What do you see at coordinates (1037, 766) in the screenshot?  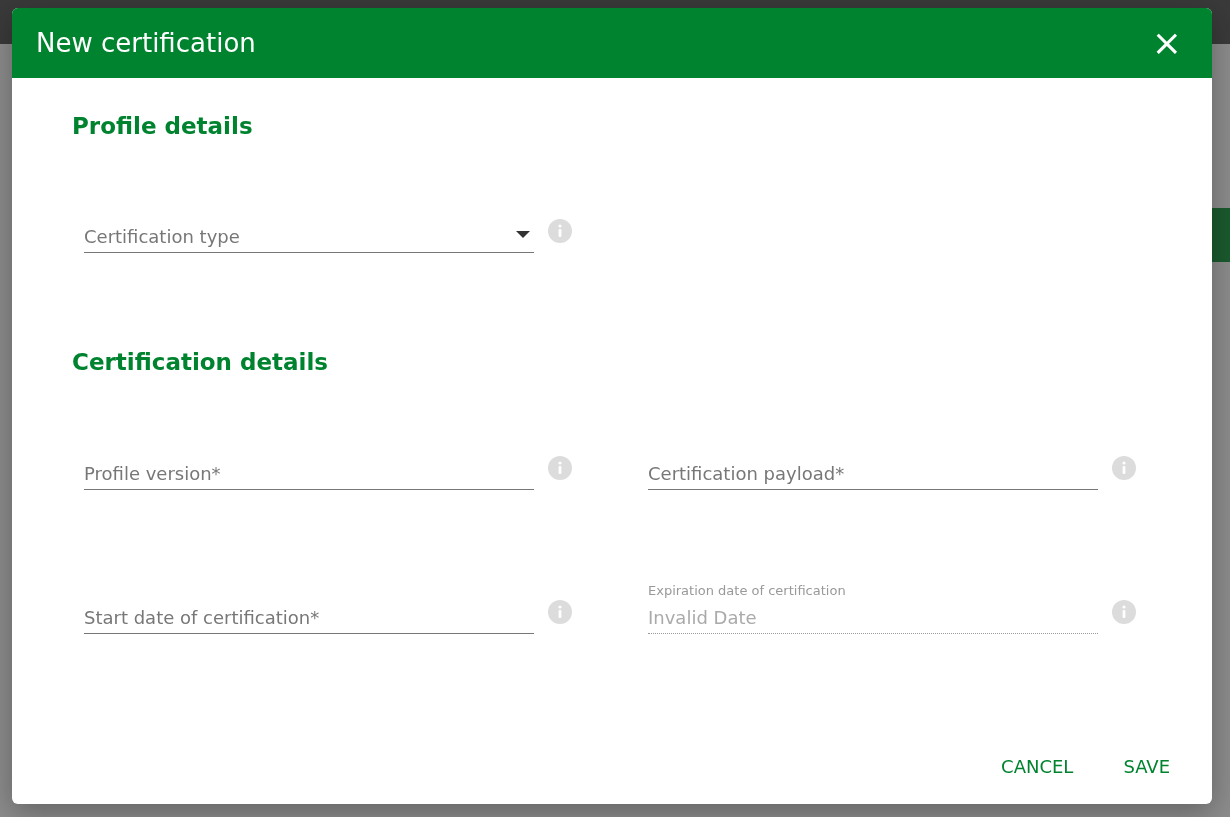 I see `cancel-button: CANCEL` at bounding box center [1037, 766].